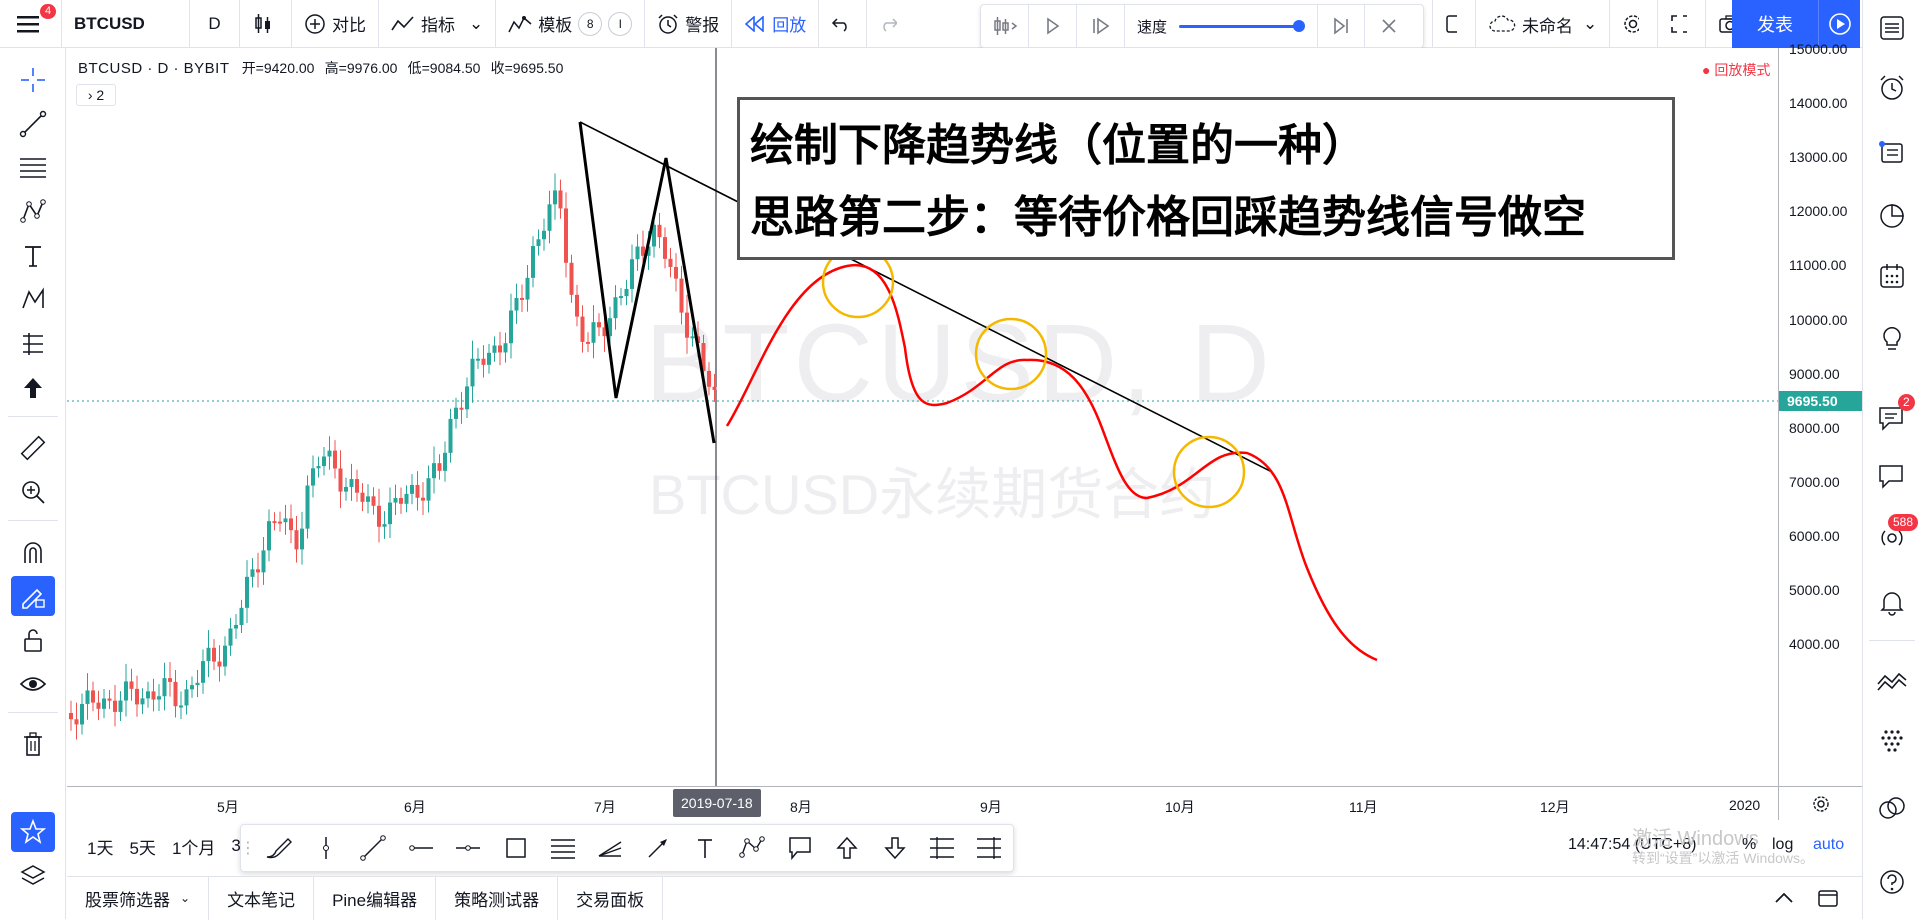 Image resolution: width=1920 pixels, height=920 pixels. I want to click on symbol-search-button: BTCUSD, so click(126, 24).